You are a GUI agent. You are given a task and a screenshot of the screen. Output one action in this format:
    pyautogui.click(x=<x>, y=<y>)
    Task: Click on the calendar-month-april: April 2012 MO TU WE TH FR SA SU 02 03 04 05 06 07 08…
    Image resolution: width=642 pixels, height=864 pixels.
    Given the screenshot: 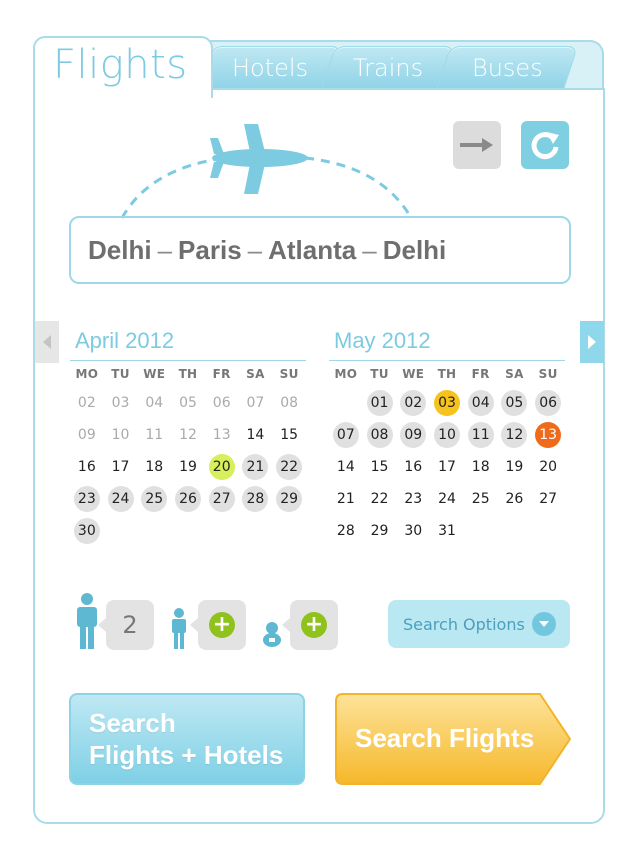 What is the action you would take?
    pyautogui.click(x=188, y=437)
    